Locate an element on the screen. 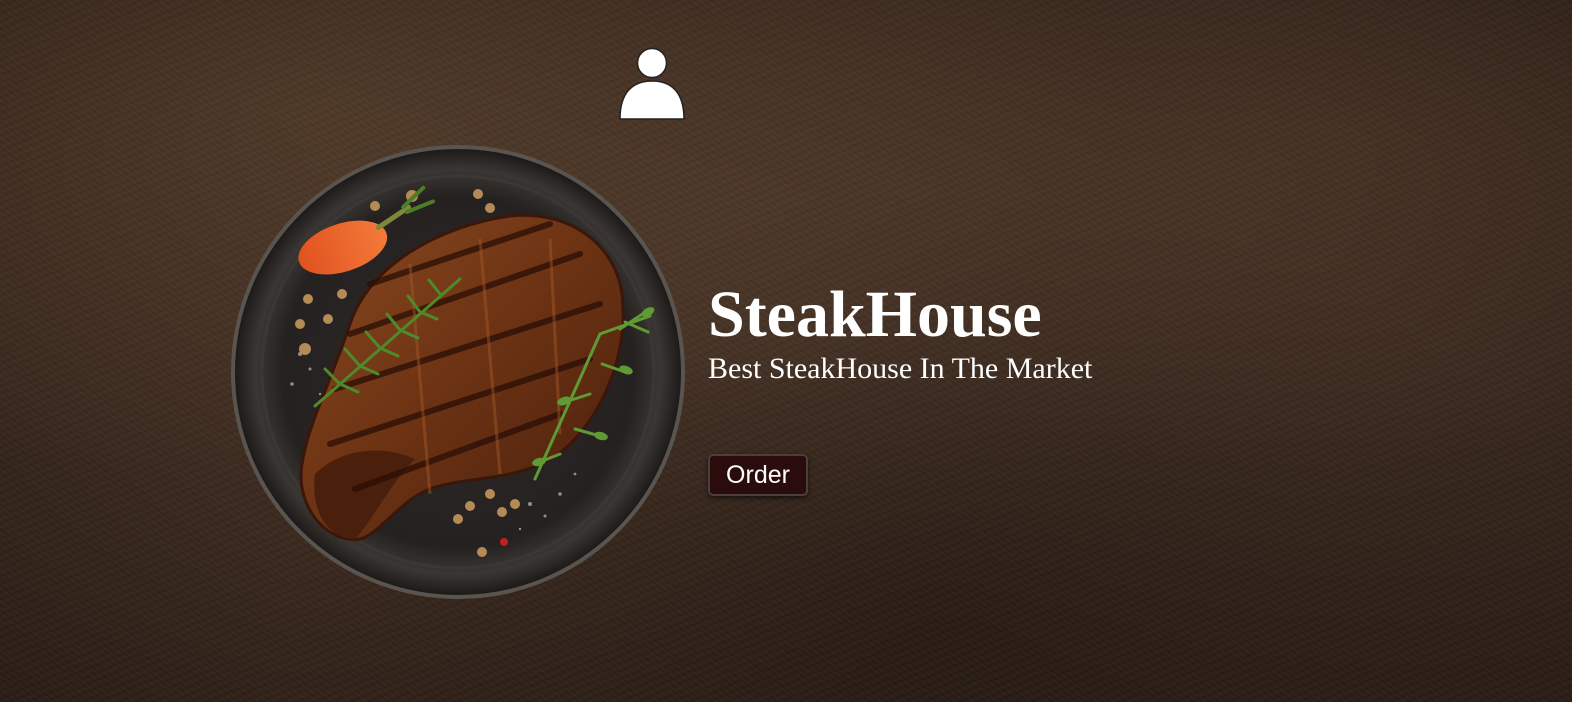  order-button: Order is located at coordinates (758, 475).